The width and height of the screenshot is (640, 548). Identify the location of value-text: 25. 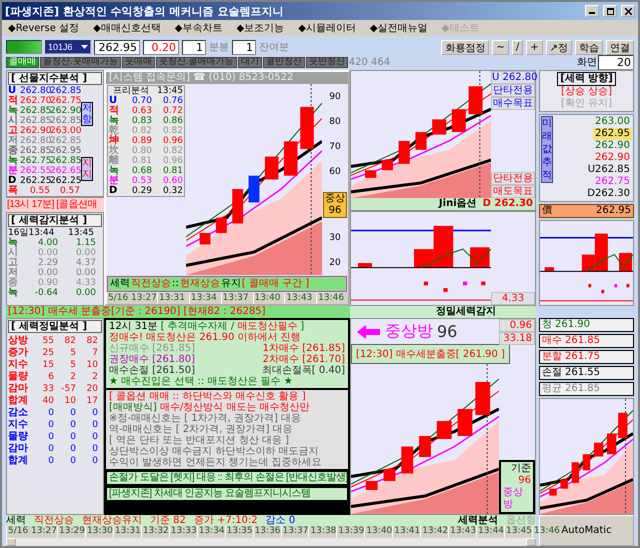
(48, 353).